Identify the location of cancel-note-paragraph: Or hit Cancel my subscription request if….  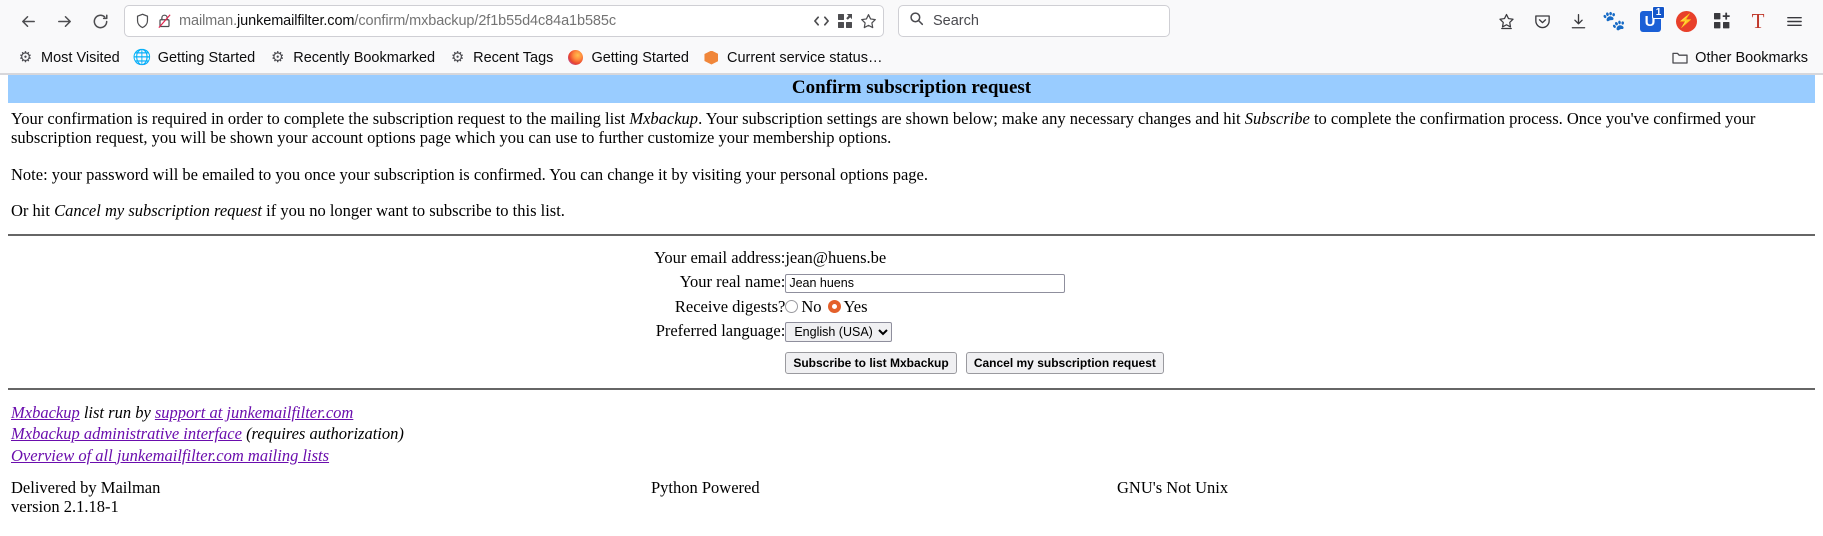
(911, 210).